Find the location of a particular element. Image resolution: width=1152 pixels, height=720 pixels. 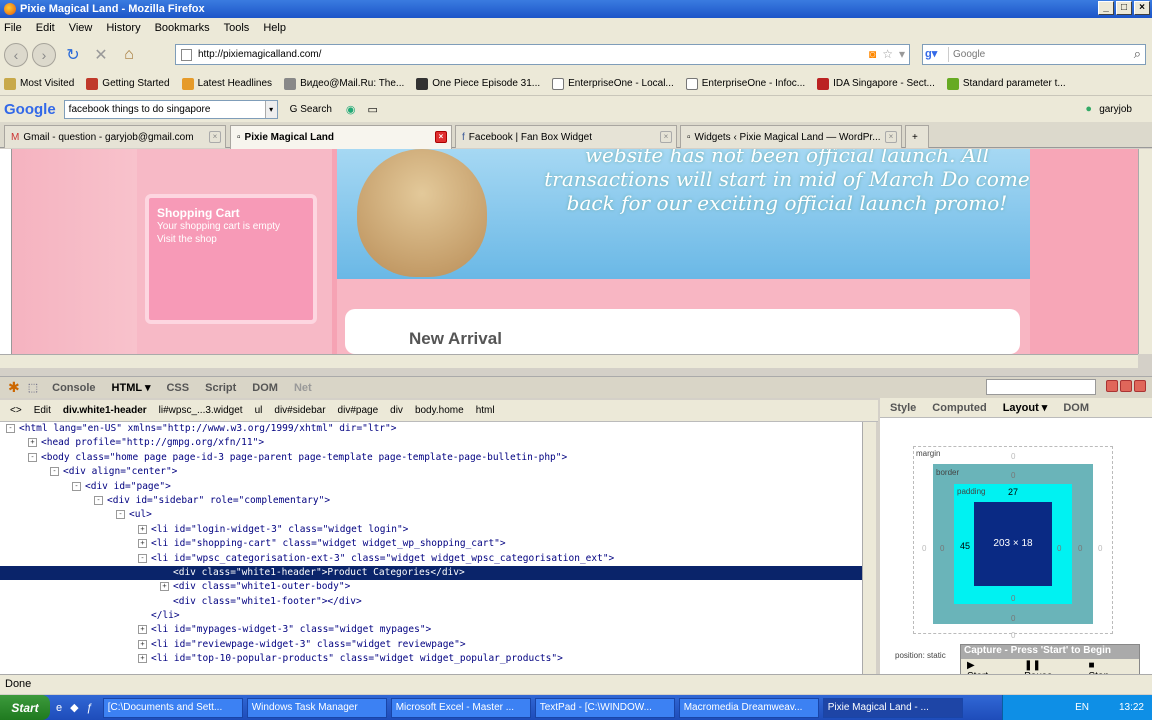

menu-help: Help is located at coordinates (274, 28).